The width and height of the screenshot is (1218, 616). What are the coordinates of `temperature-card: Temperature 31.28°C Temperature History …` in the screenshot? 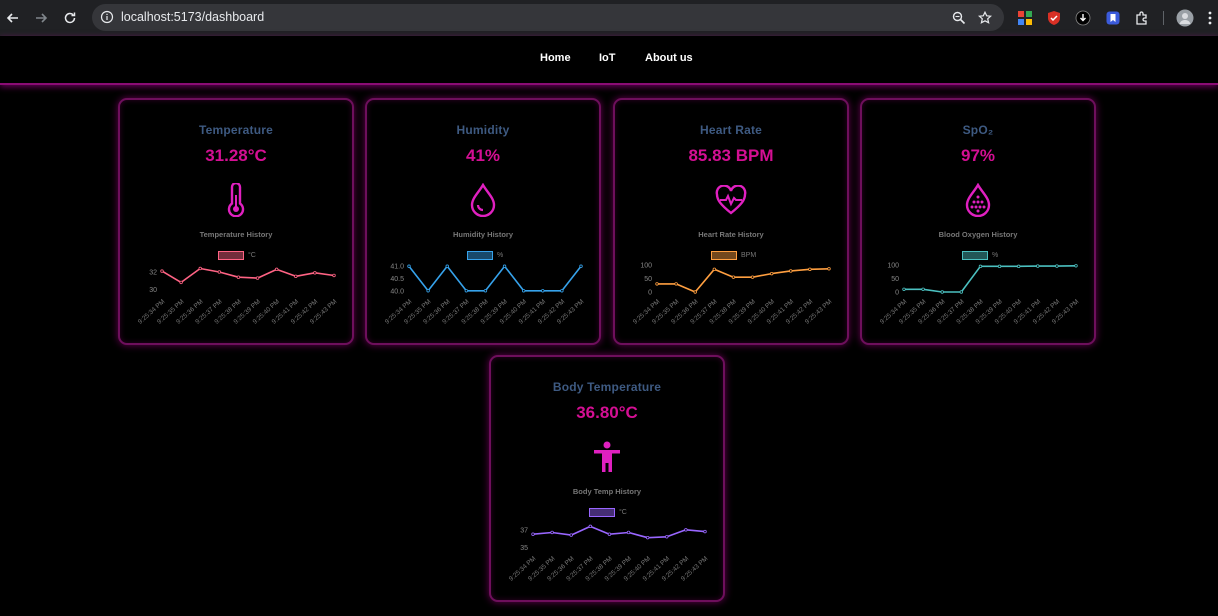 It's located at (236, 221).